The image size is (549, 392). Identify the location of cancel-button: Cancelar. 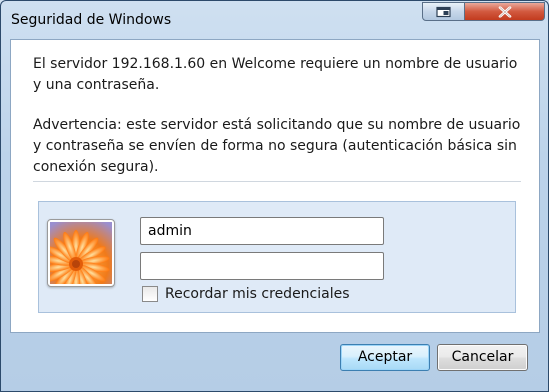
(482, 357).